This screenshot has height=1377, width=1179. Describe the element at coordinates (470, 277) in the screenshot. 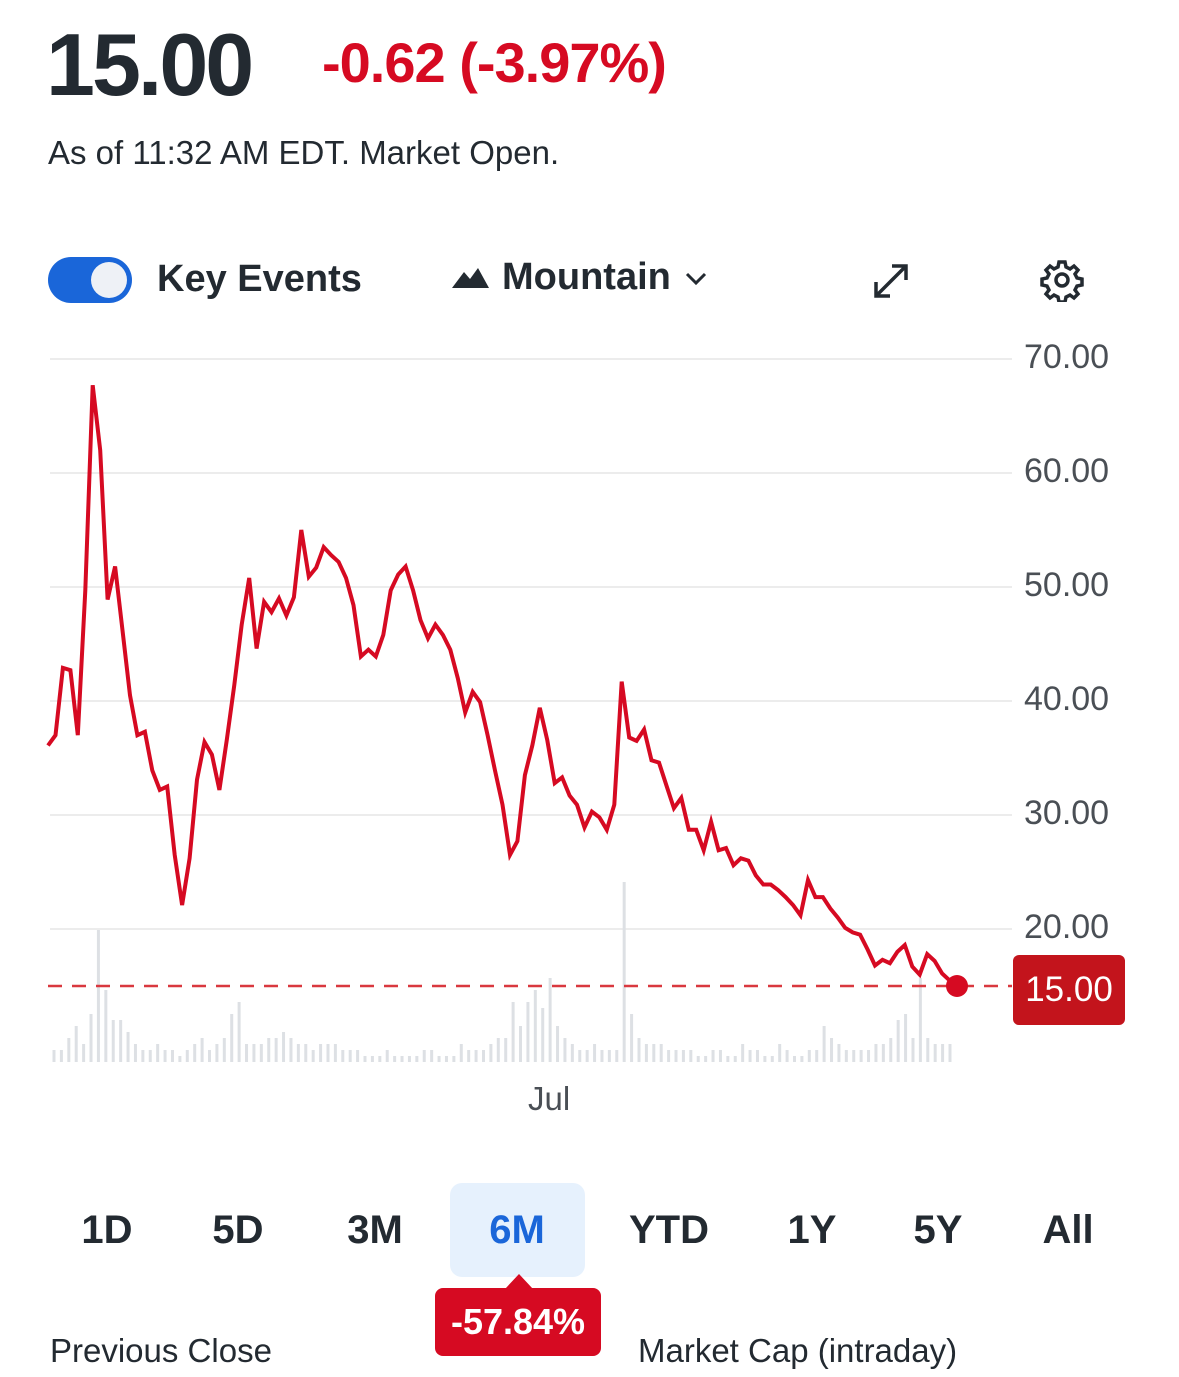

I see `mountain-icon` at that location.